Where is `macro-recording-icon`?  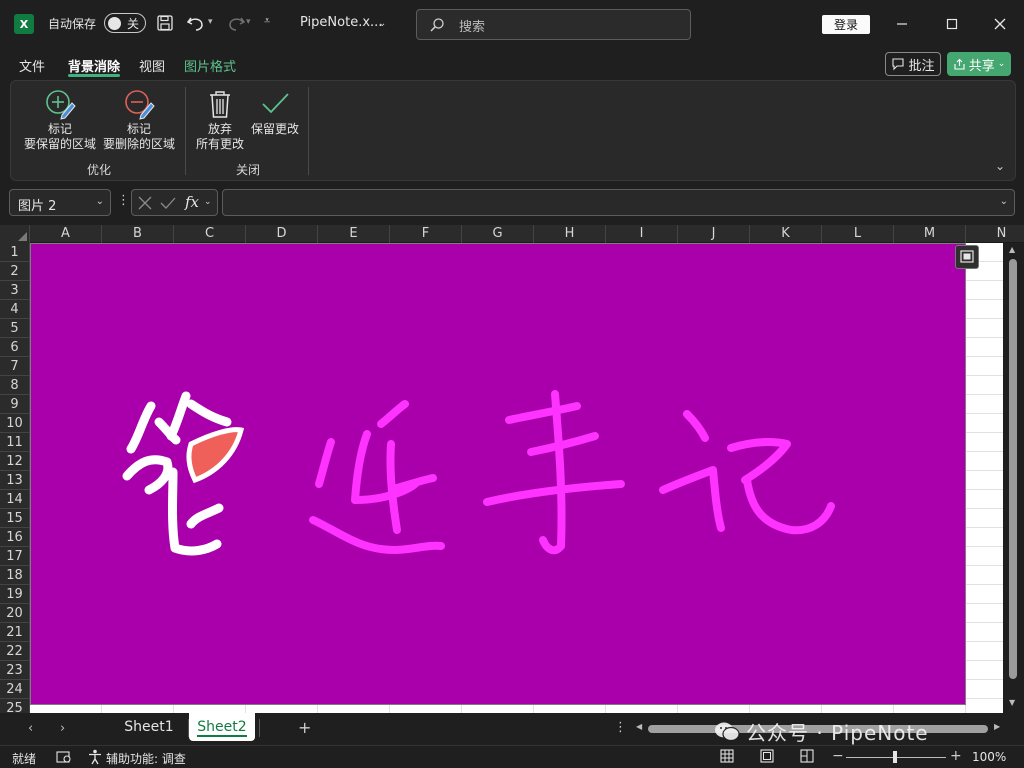 macro-recording-icon is located at coordinates (64, 758).